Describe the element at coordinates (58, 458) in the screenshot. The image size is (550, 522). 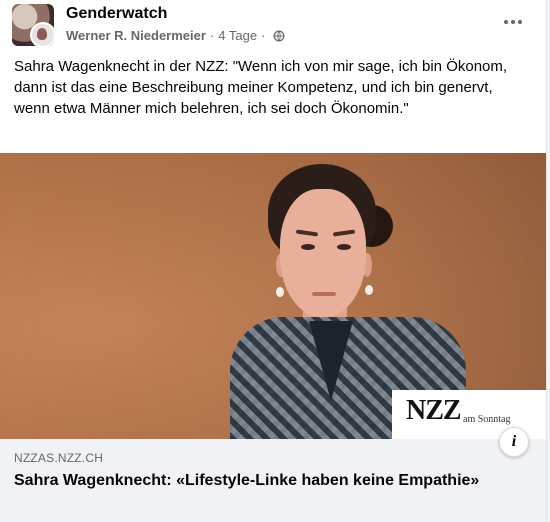
I see `link-domain: NZZAS.NZZ.CH` at that location.